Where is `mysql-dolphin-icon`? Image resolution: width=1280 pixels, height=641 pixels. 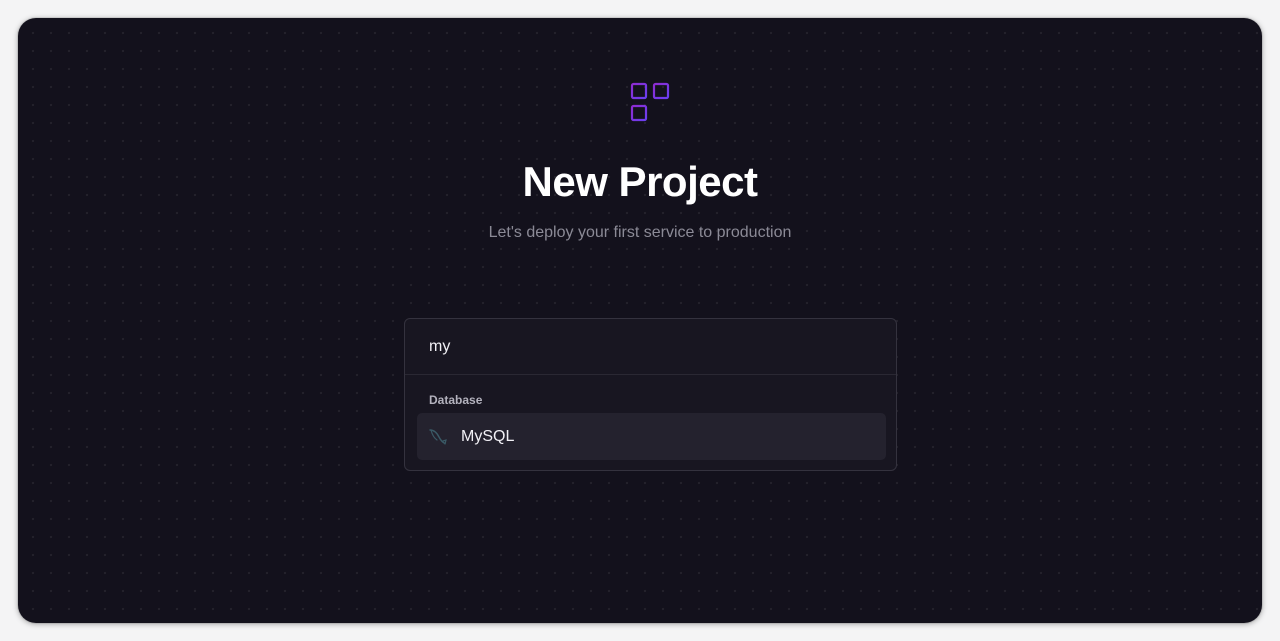 mysql-dolphin-icon is located at coordinates (438, 437).